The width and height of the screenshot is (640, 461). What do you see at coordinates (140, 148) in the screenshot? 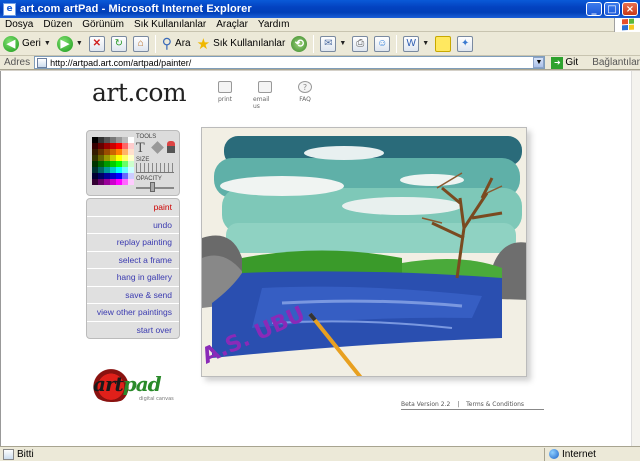
I see `text-tool-icon: T` at bounding box center [140, 148].